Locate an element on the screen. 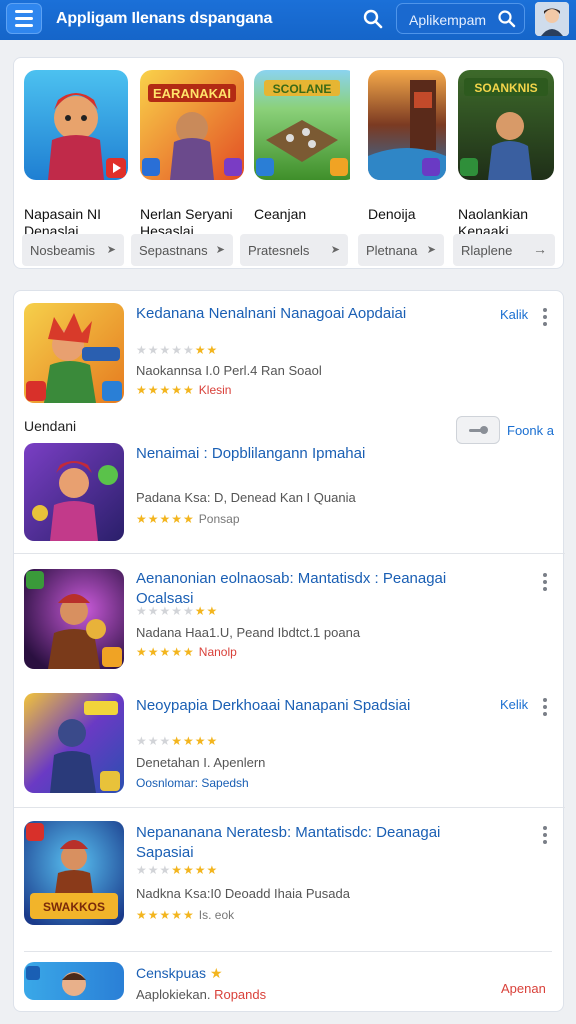  app-meta: Nadana Haa1.U, Peand Ibdtct.1 poana is located at coordinates (248, 632).